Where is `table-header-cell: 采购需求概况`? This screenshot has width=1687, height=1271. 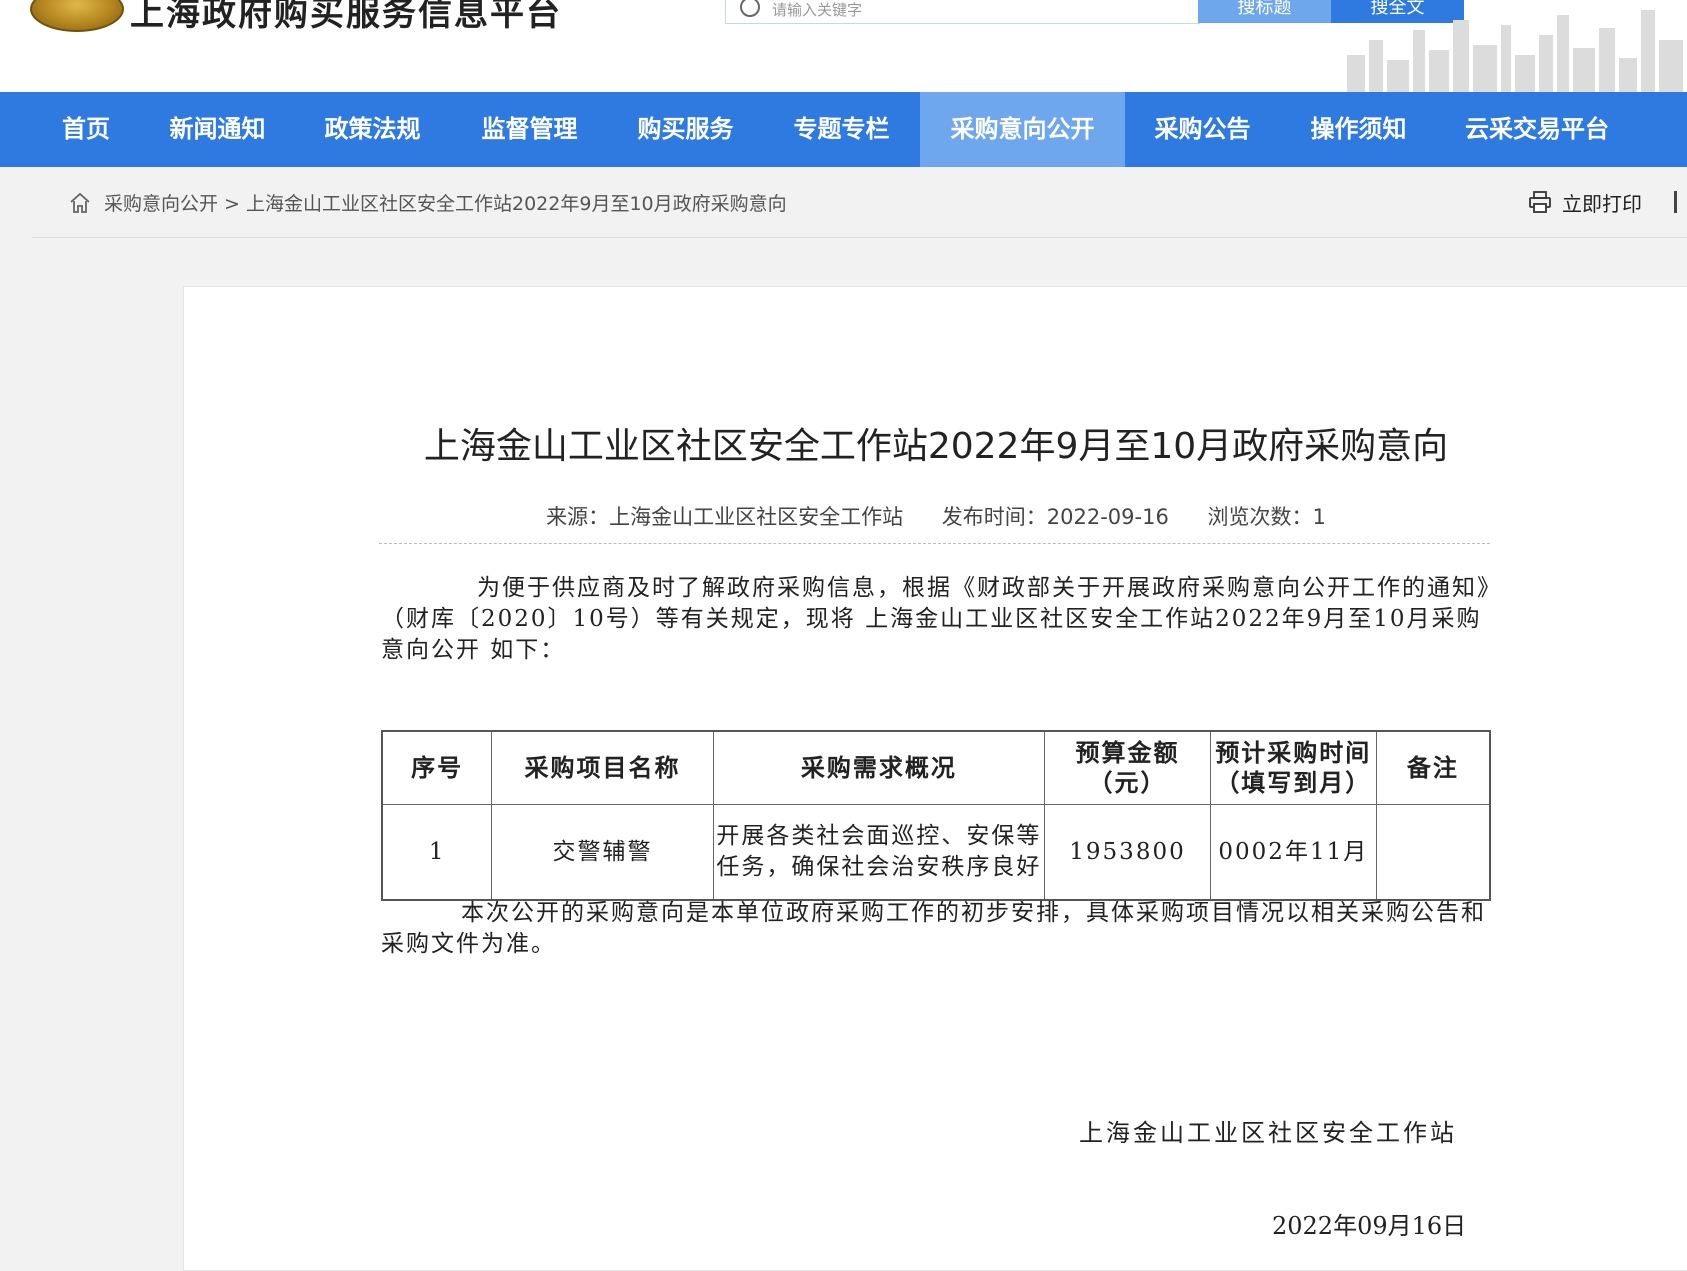
table-header-cell: 采购需求概况 is located at coordinates (879, 767).